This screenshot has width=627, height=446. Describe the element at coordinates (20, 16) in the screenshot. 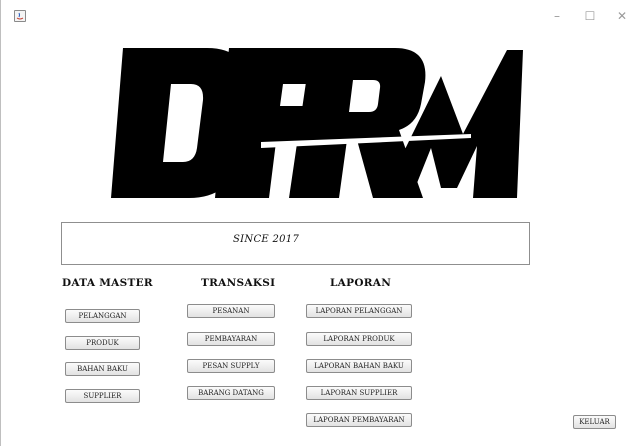

I see `java-app-icon` at that location.